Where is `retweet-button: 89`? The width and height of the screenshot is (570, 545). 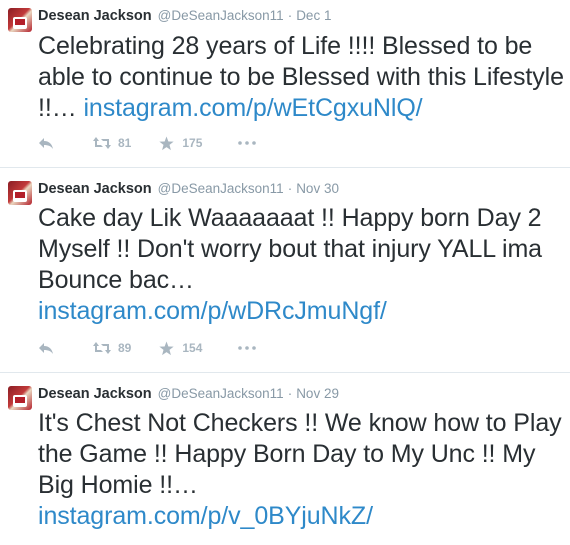
retweet-button: 89 is located at coordinates (111, 348).